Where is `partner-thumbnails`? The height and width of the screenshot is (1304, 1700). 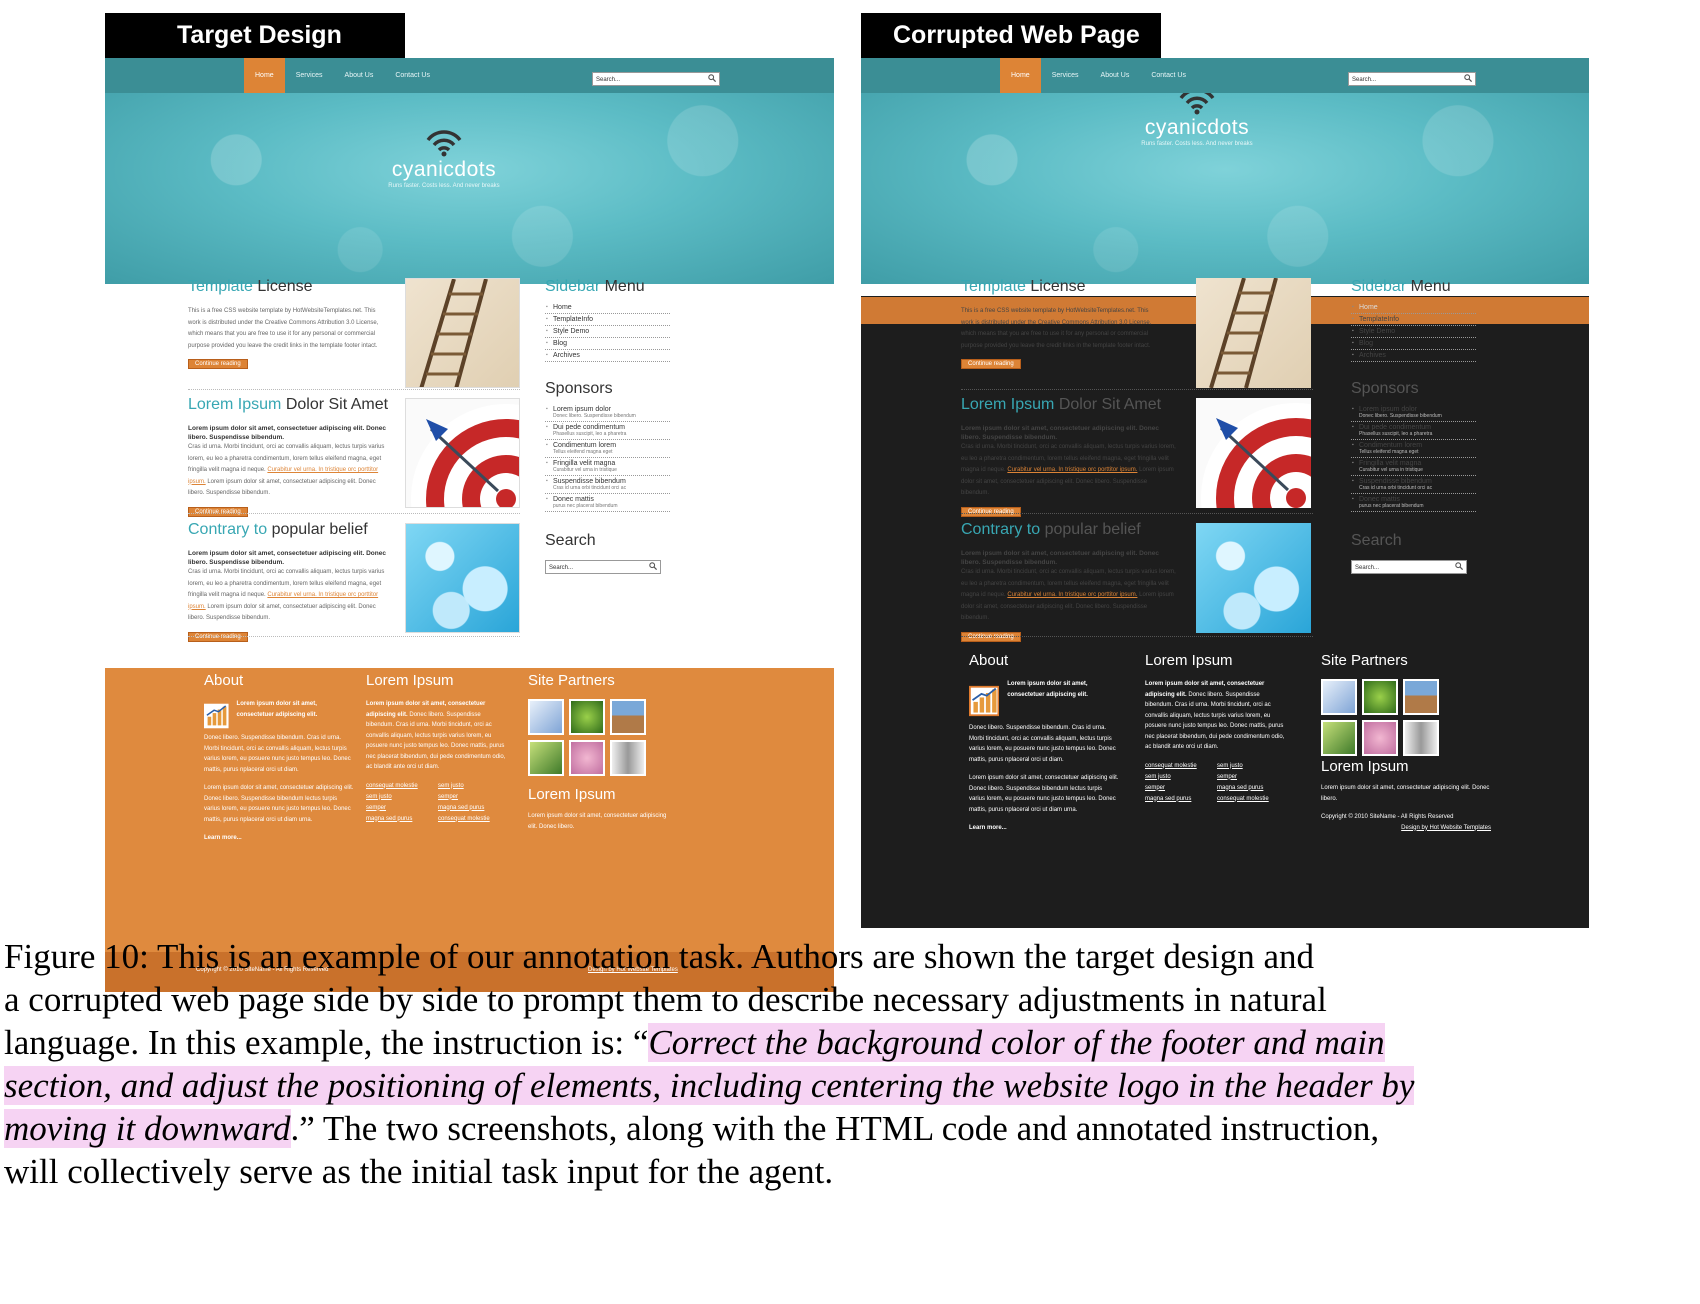 partner-thumbnails is located at coordinates (598, 737).